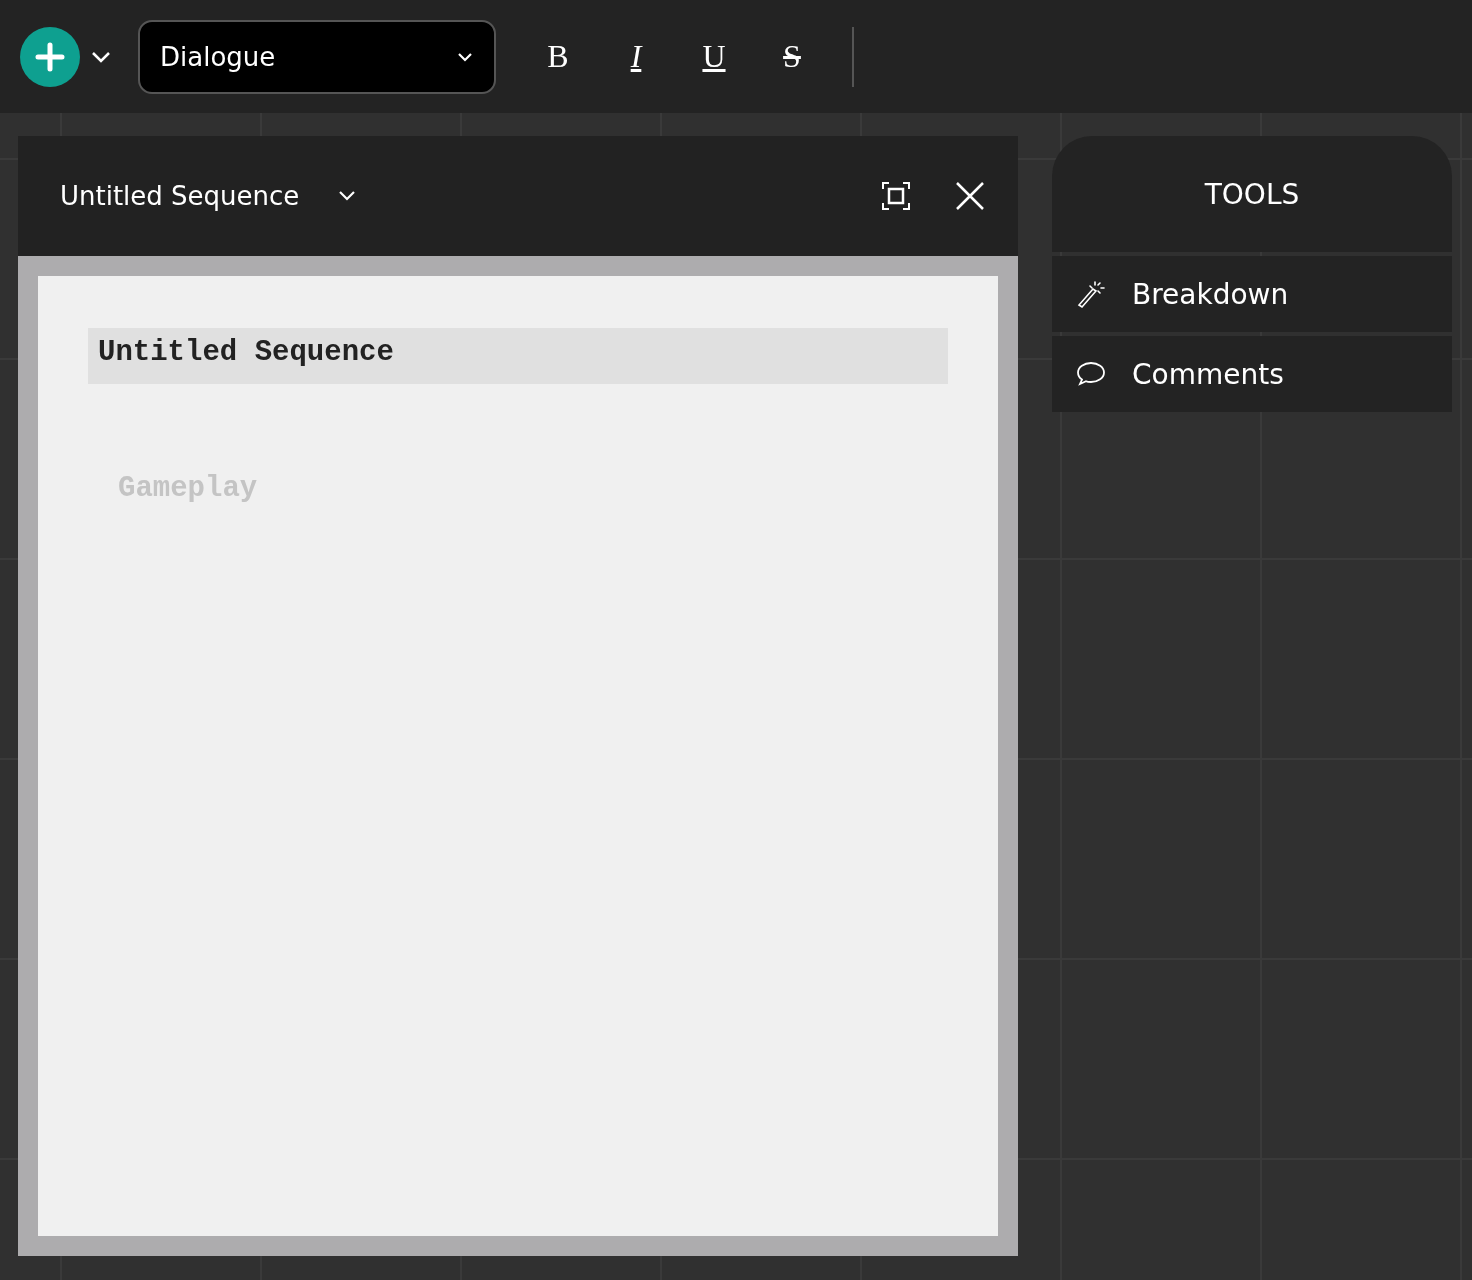 The image size is (1472, 1280). Describe the element at coordinates (180, 196) in the screenshot. I see `sequence-title: Untitled Sequence` at that location.